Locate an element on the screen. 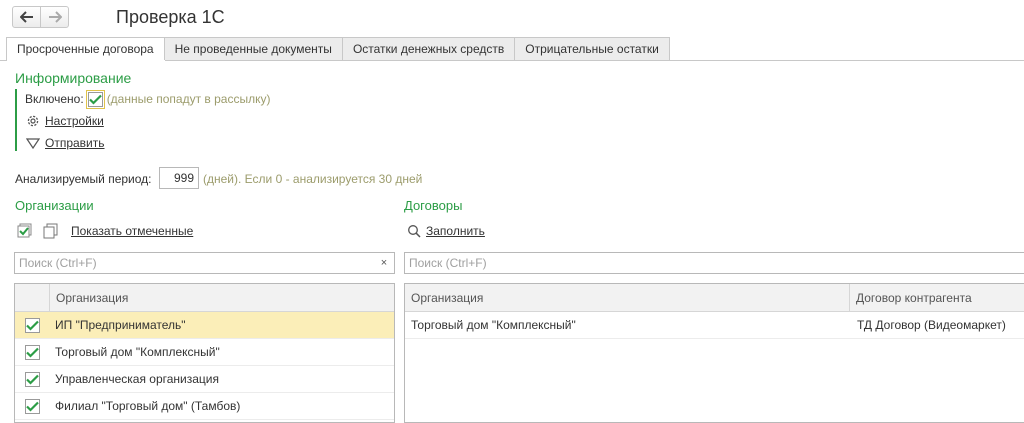 The height and width of the screenshot is (423, 1024). organization-name: Торговый дом "Комплексный" is located at coordinates (137, 352).